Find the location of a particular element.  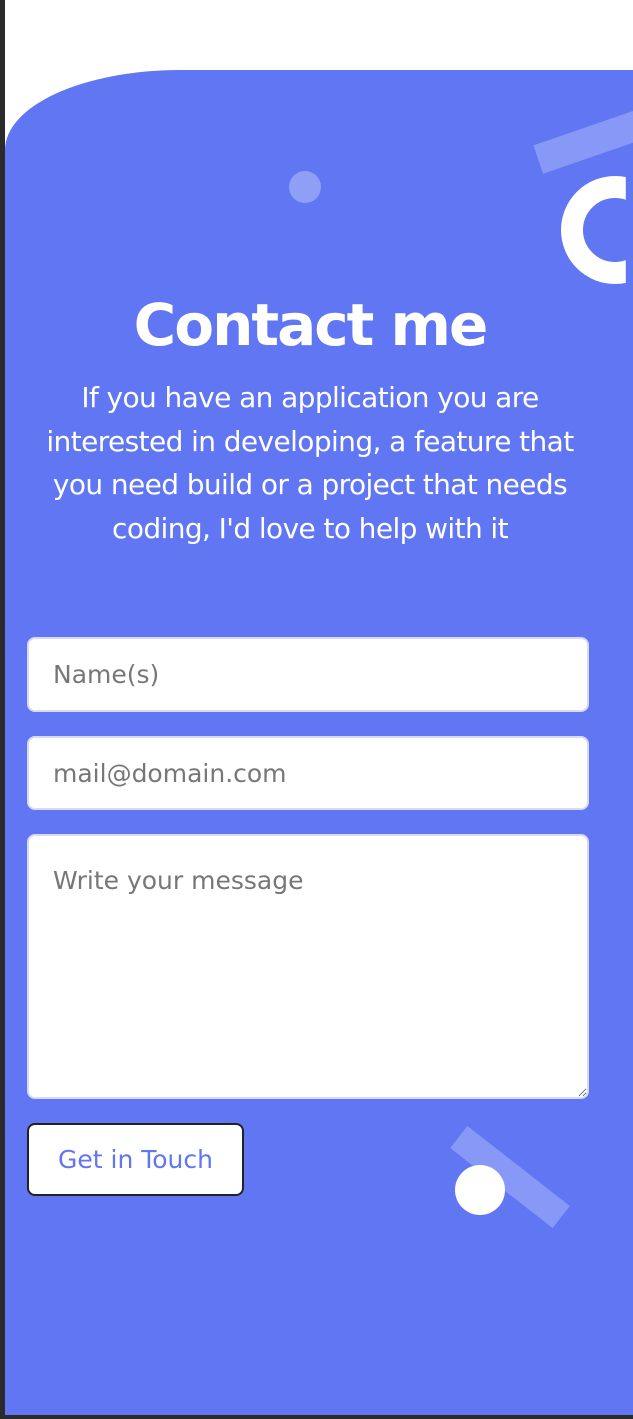

email-input is located at coordinates (308, 773).